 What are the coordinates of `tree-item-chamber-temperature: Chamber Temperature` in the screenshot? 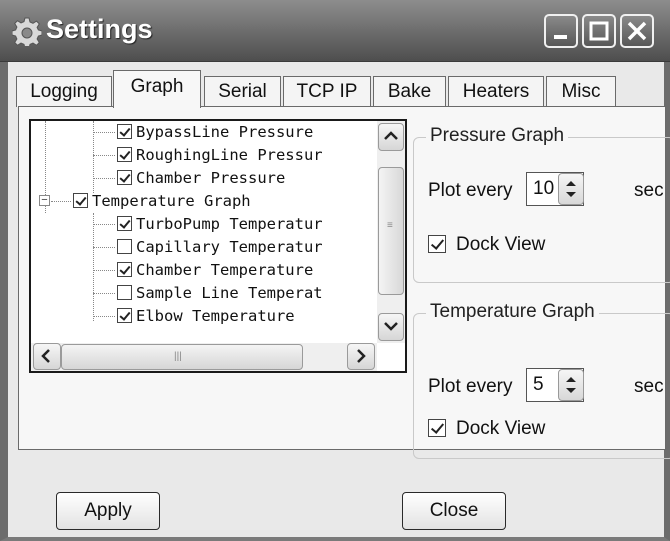 It's located at (215, 270).